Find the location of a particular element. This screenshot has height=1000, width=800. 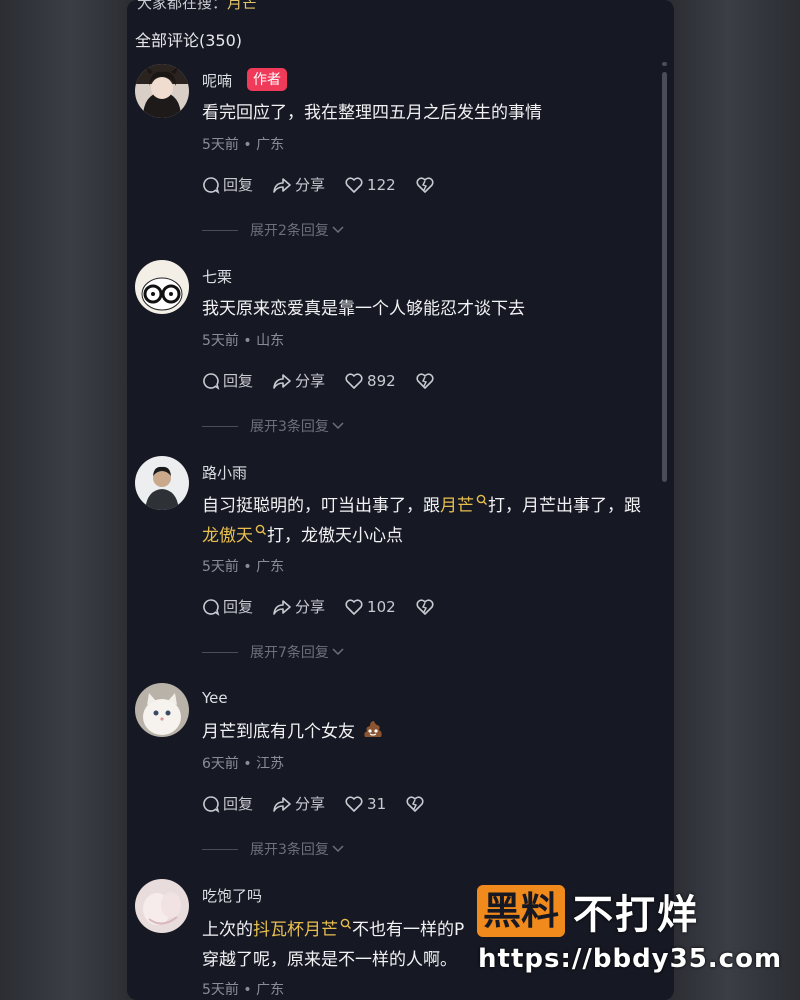

like-button: 122 is located at coordinates (370, 185).